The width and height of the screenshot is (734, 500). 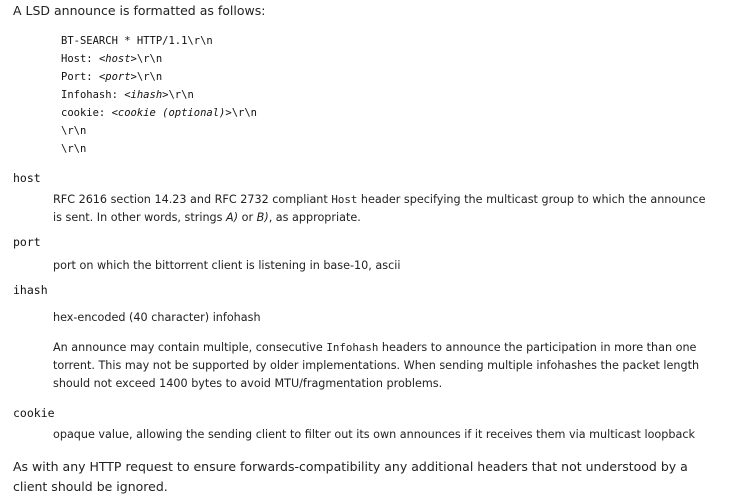 I want to click on infohash-key-text: Infohash:, so click(x=93, y=95).